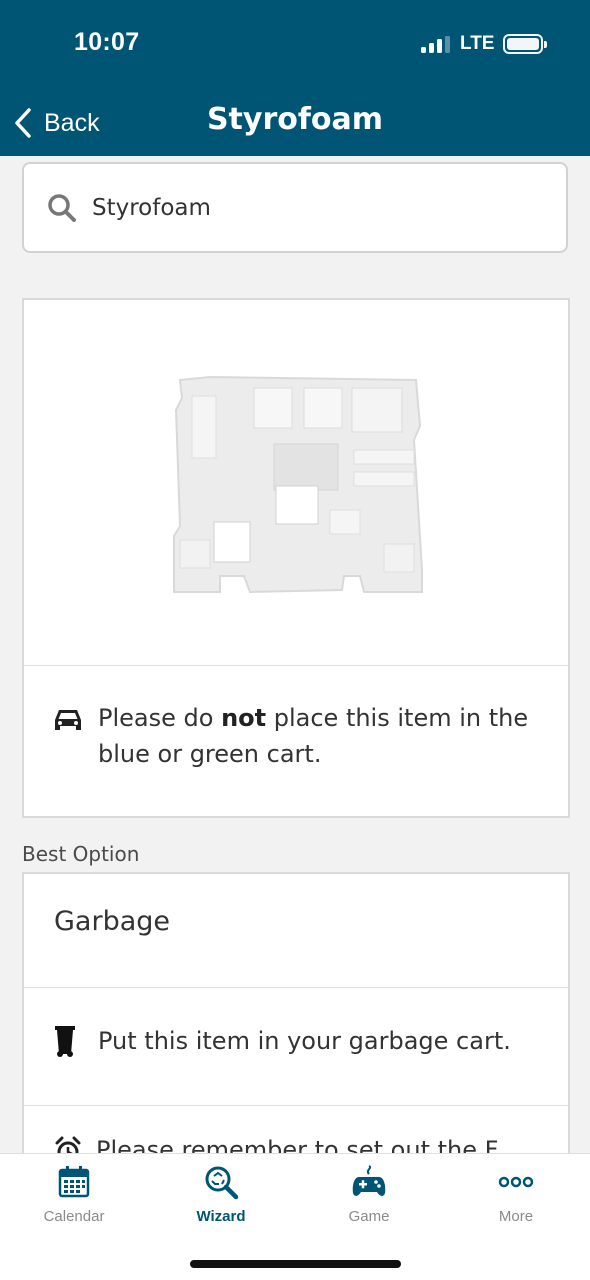  What do you see at coordinates (81, 854) in the screenshot?
I see `best-option-label: Best Option` at bounding box center [81, 854].